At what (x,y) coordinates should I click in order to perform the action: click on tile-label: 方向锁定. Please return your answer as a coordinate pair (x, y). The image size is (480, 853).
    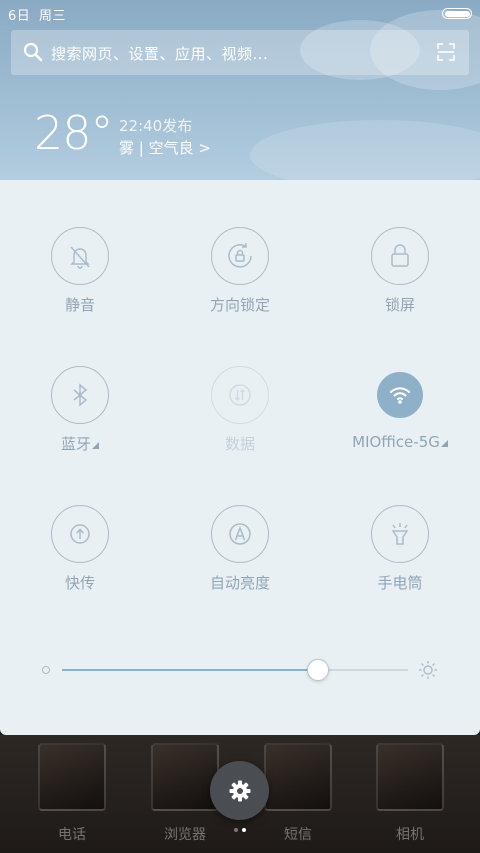
    Looking at the image, I should click on (239, 305).